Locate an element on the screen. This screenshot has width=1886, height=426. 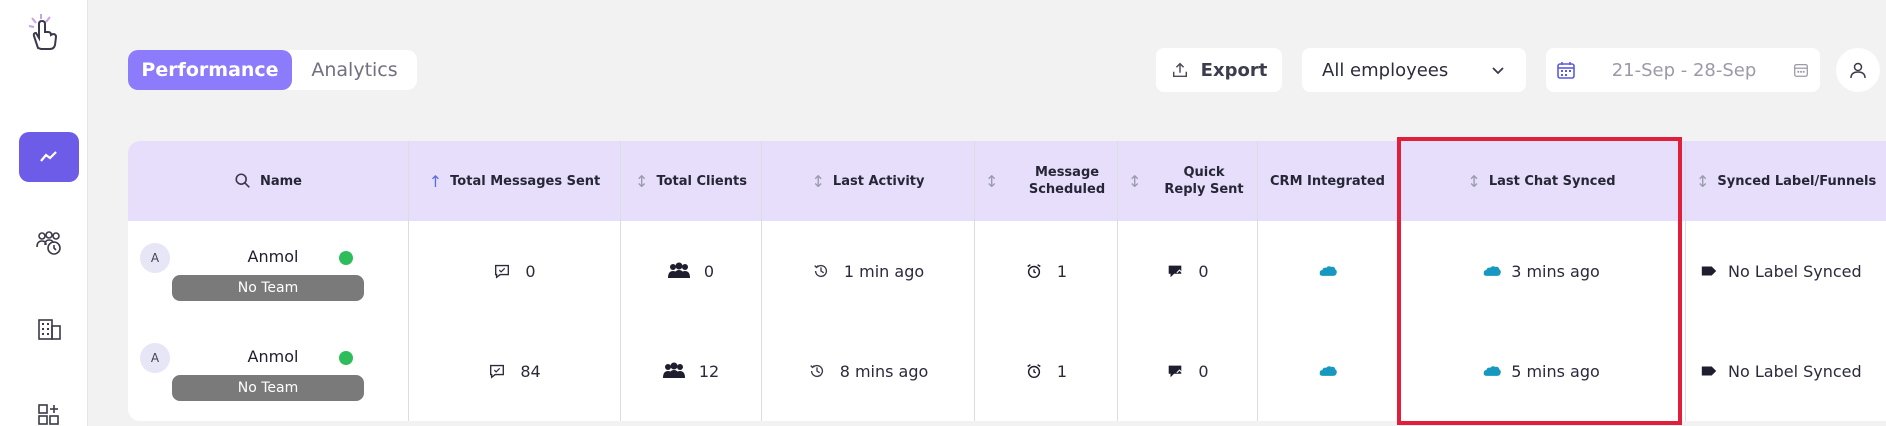
trend-chart-icon is located at coordinates (48, 156).